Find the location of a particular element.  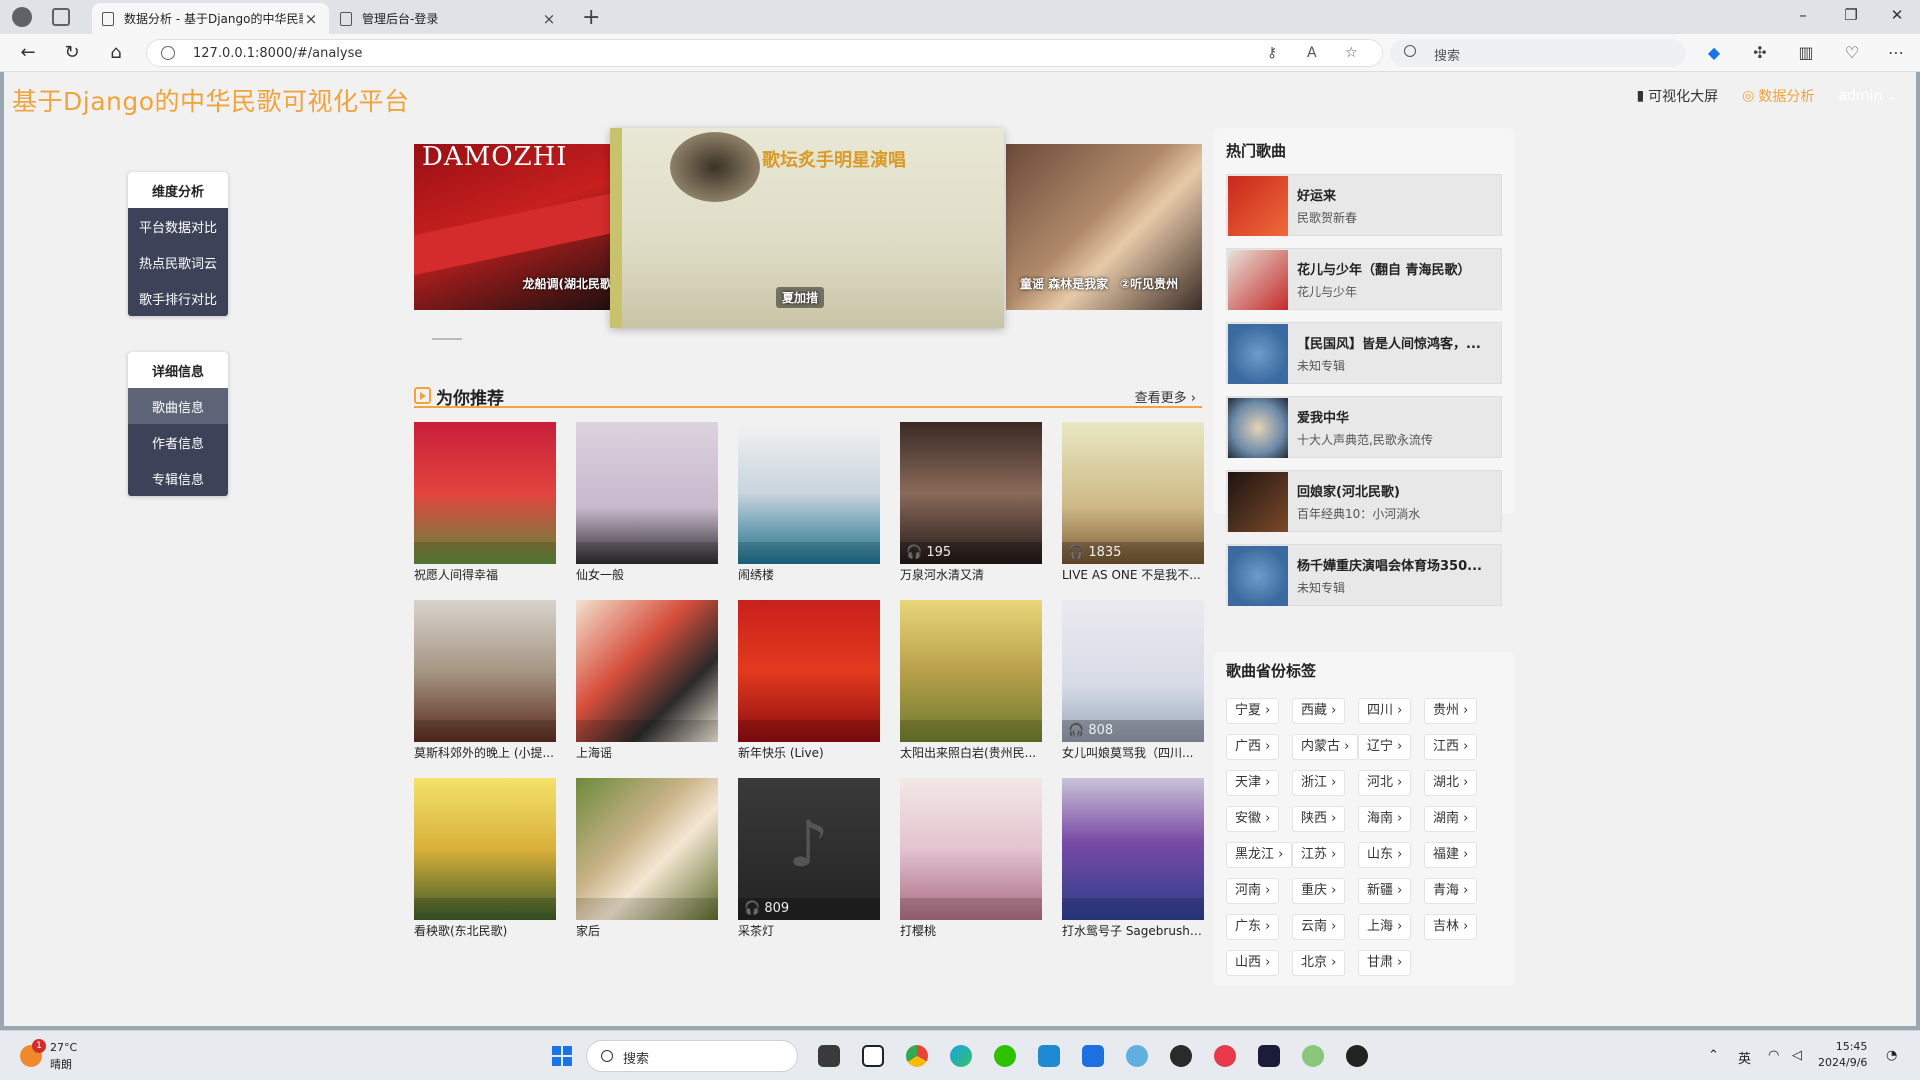

carousel-slide-active: 歌坛炙手明星演唱 夏加措 is located at coordinates (807, 228).